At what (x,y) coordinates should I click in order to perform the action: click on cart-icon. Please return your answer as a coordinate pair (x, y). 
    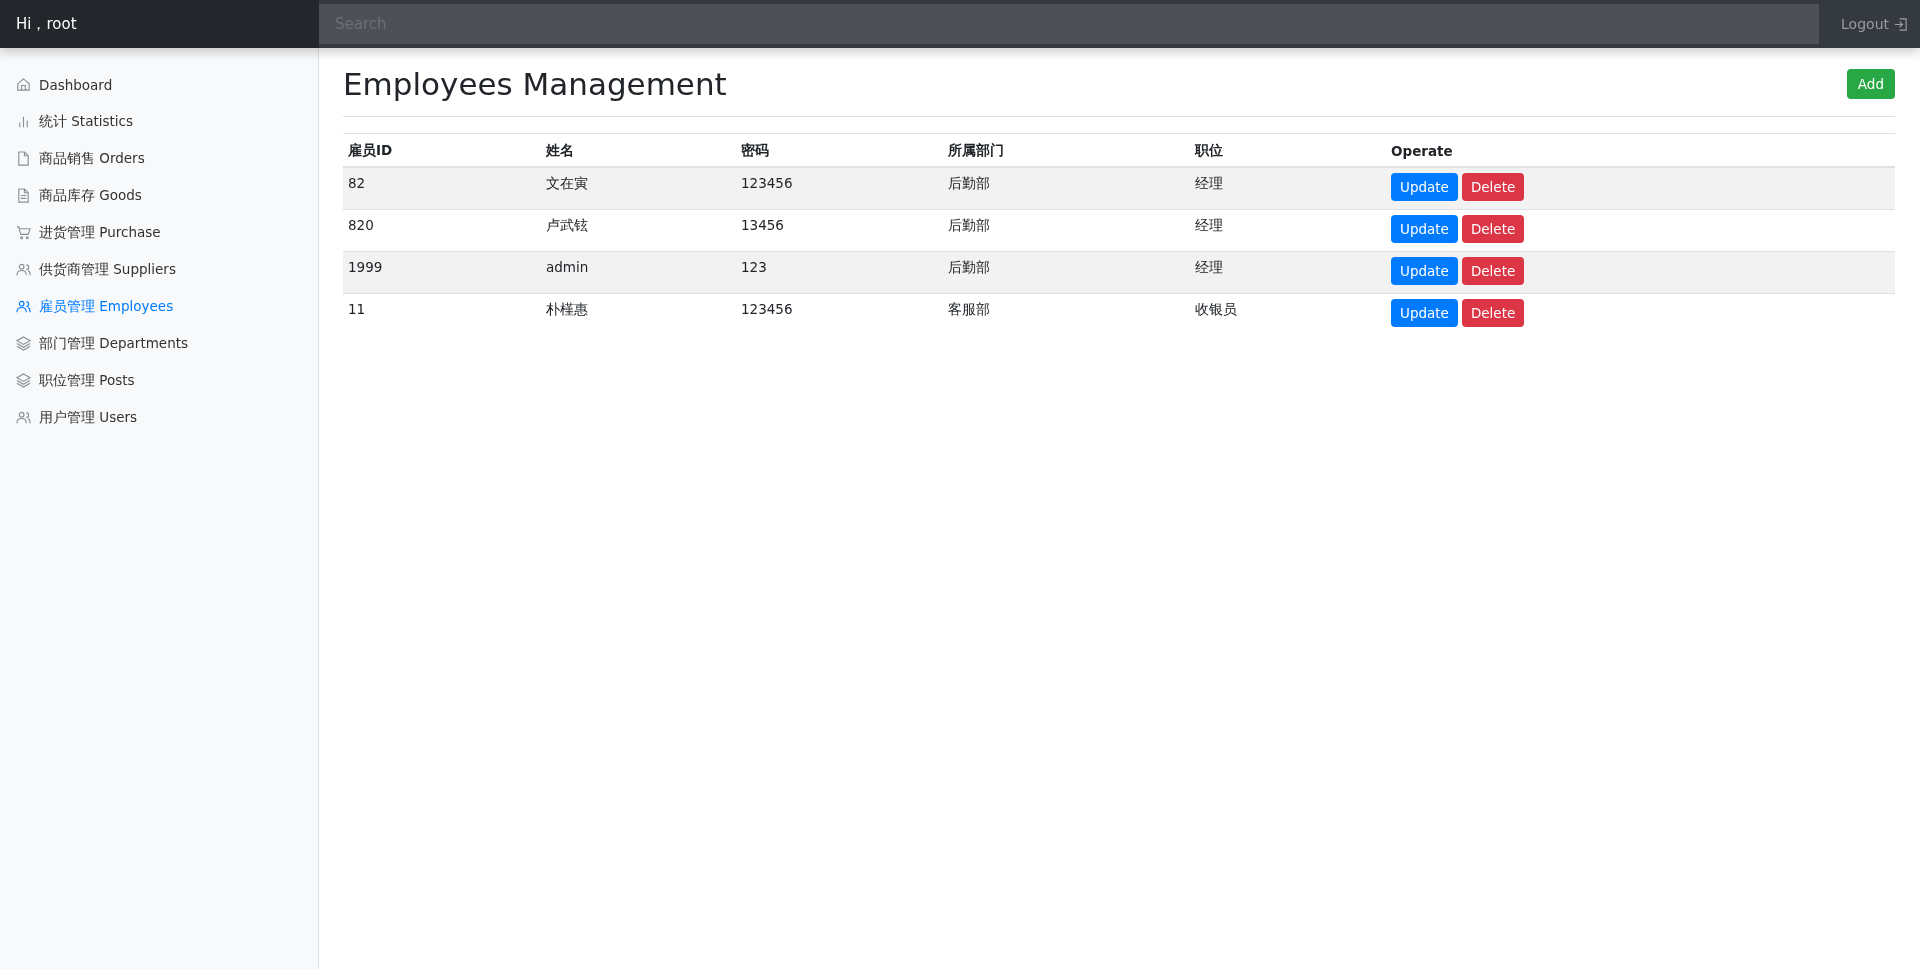
    Looking at the image, I should click on (23, 232).